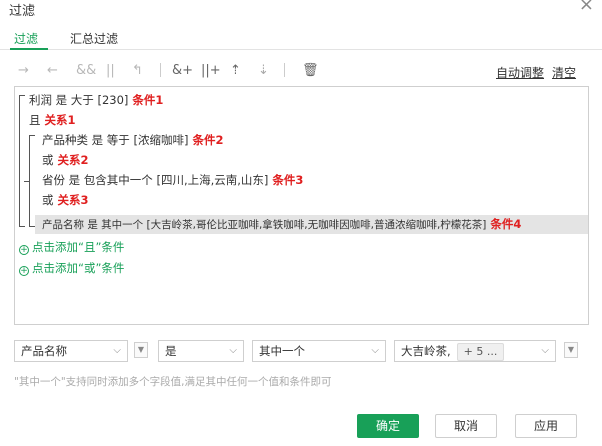 Image resolution: width=602 pixels, height=446 pixels. I want to click on arrow-right-icon: →, so click(23, 71).